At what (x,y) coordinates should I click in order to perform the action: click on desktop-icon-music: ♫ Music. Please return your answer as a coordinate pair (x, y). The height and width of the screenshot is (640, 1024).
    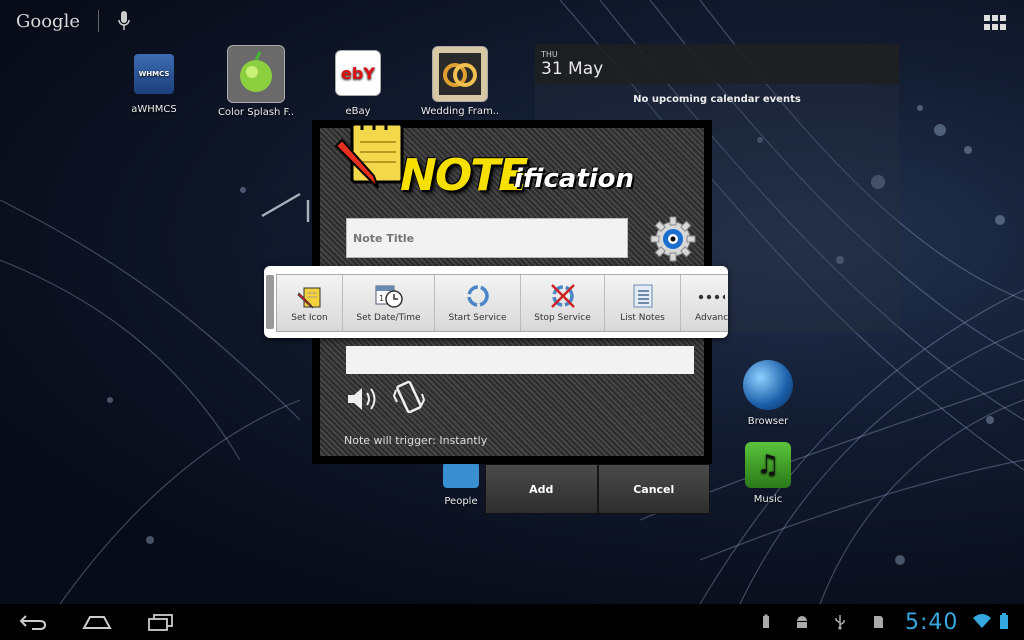
    Looking at the image, I should click on (768, 473).